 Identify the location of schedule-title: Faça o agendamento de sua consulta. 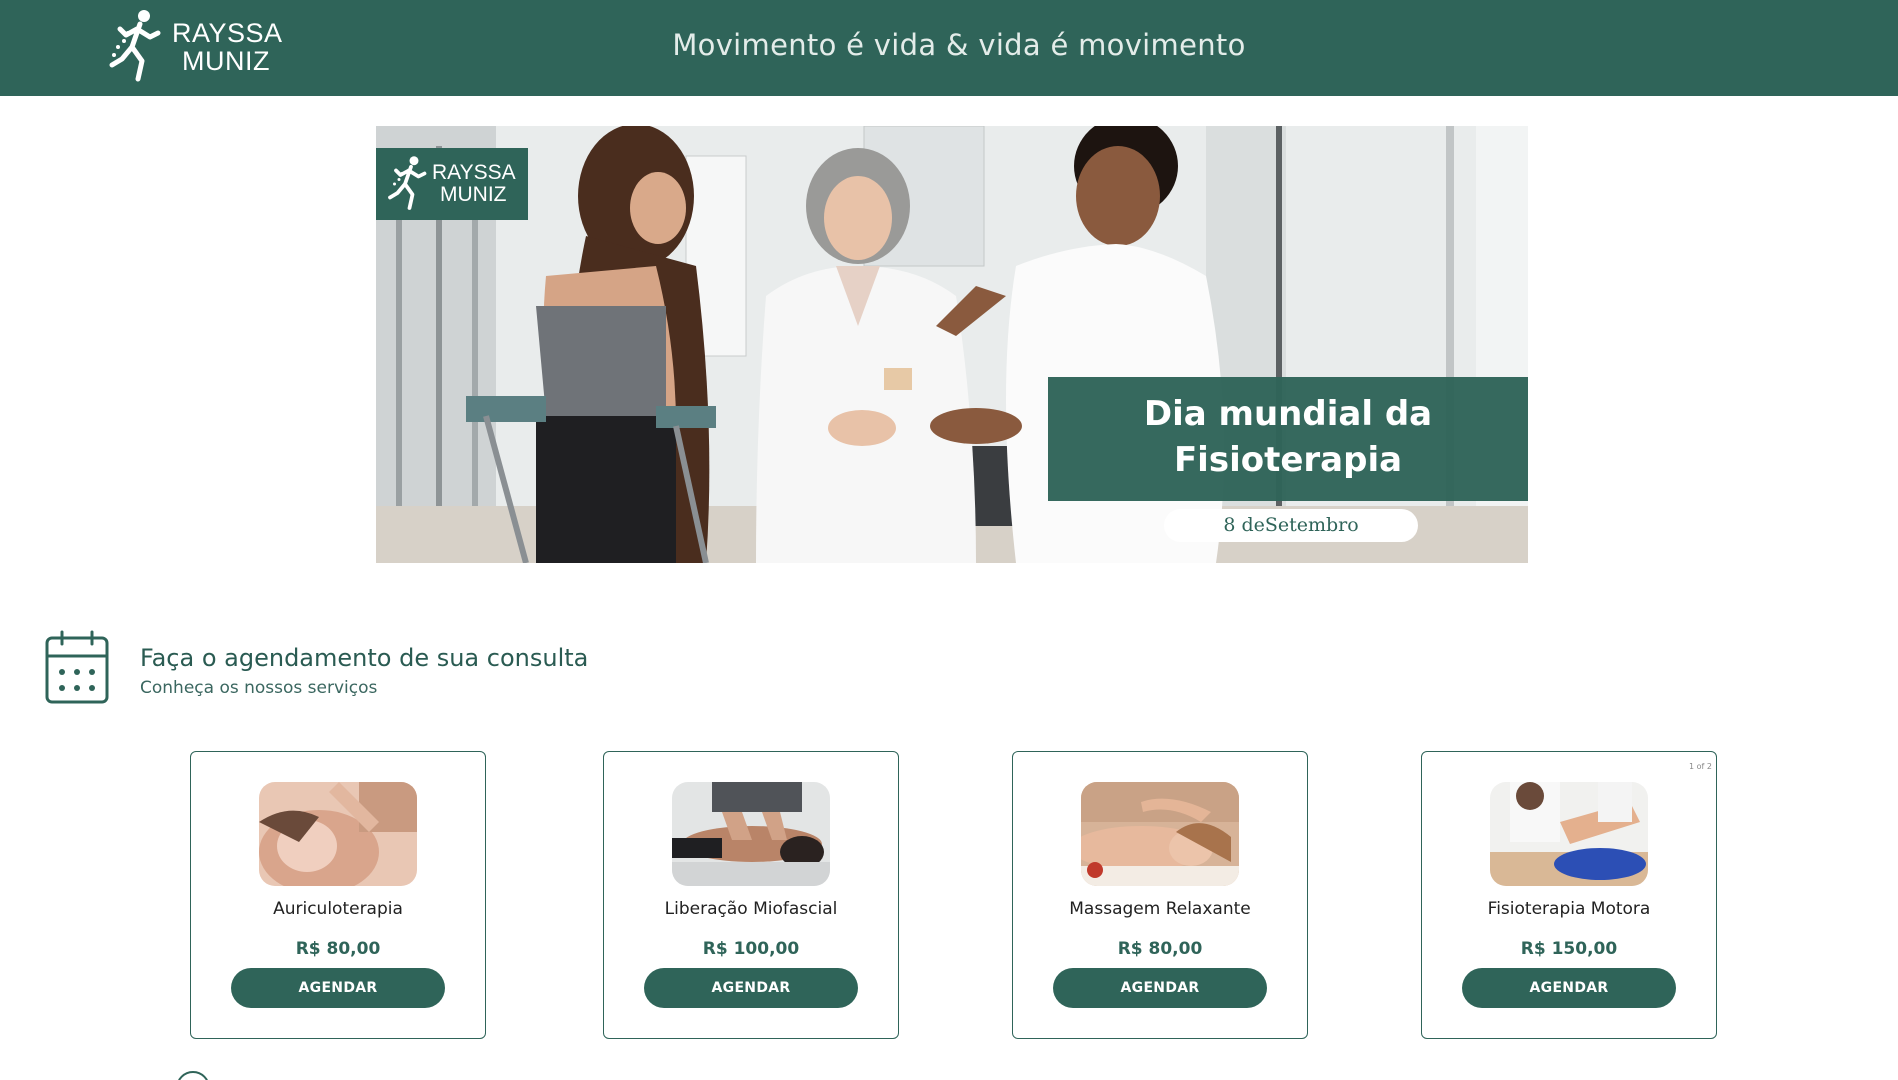
(364, 658).